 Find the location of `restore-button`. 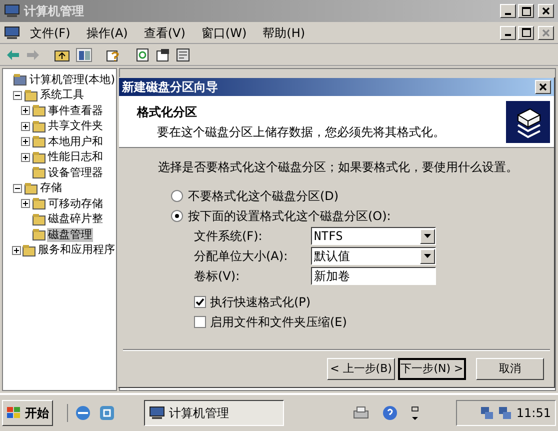

restore-button is located at coordinates (526, 33).